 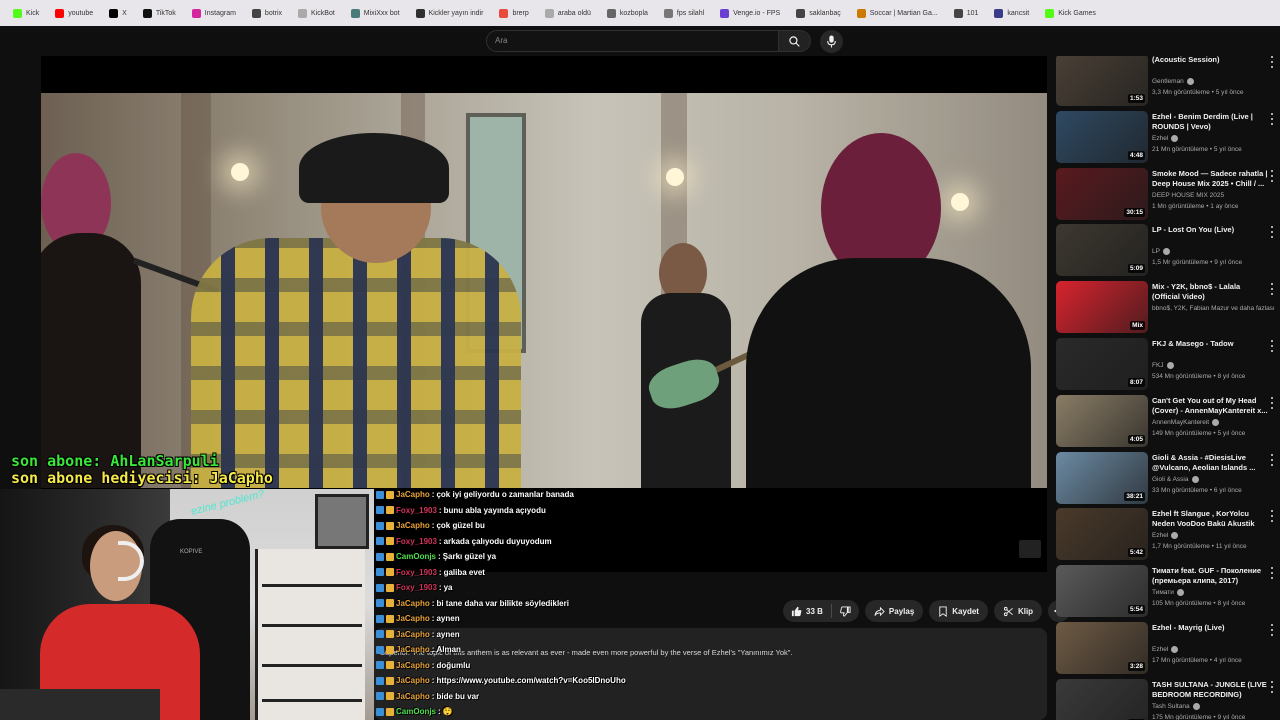 What do you see at coordinates (1188, 195) in the screenshot?
I see `channel-name: DEEP HOUSE MIX 2025` at bounding box center [1188, 195].